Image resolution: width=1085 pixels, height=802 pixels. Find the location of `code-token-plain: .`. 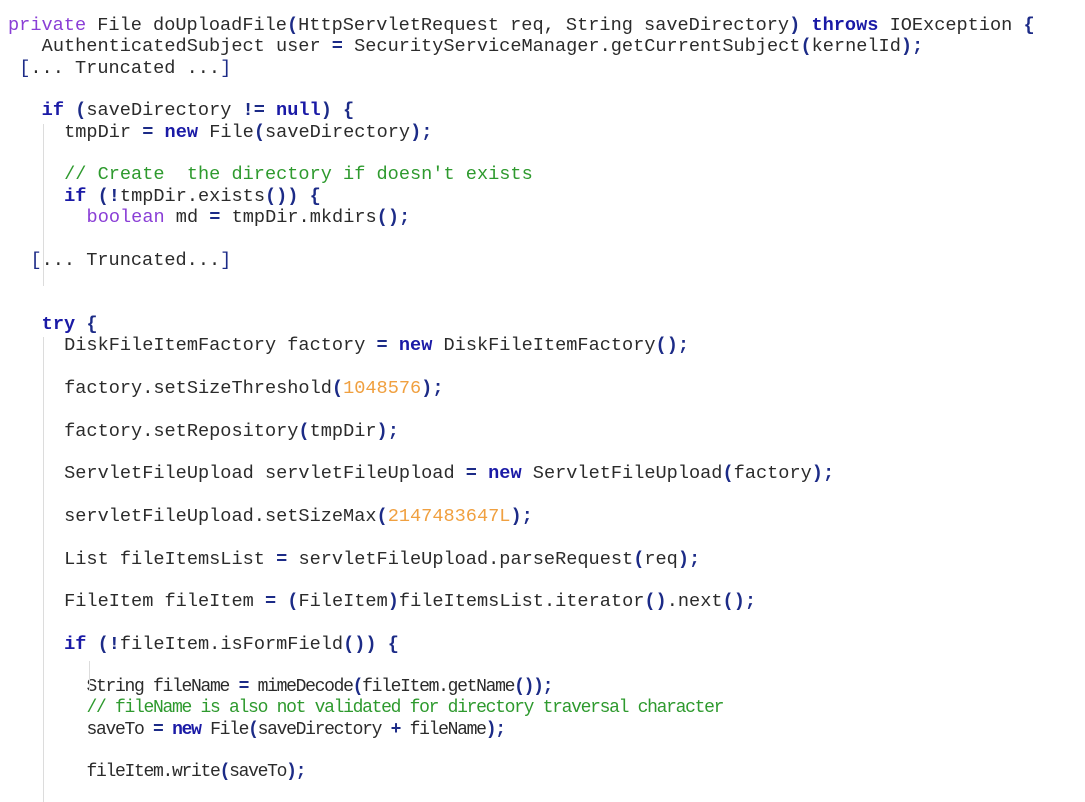

code-token-plain: . is located at coordinates (672, 602).